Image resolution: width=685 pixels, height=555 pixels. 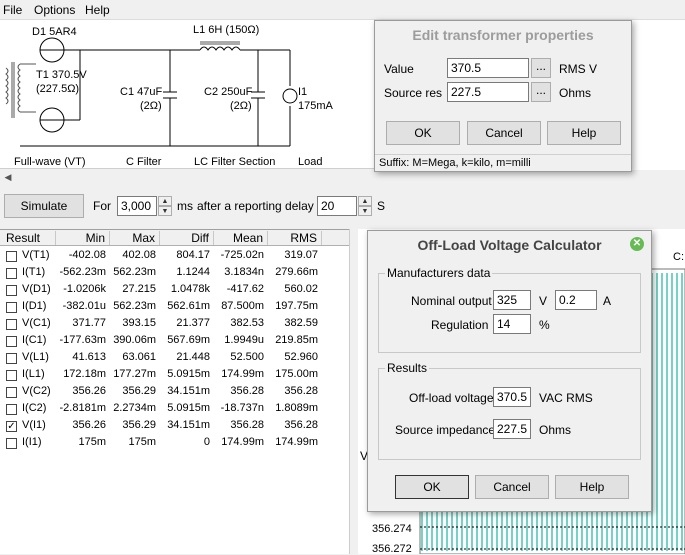 I want to click on result-min: 172.18m, so click(x=84, y=374).